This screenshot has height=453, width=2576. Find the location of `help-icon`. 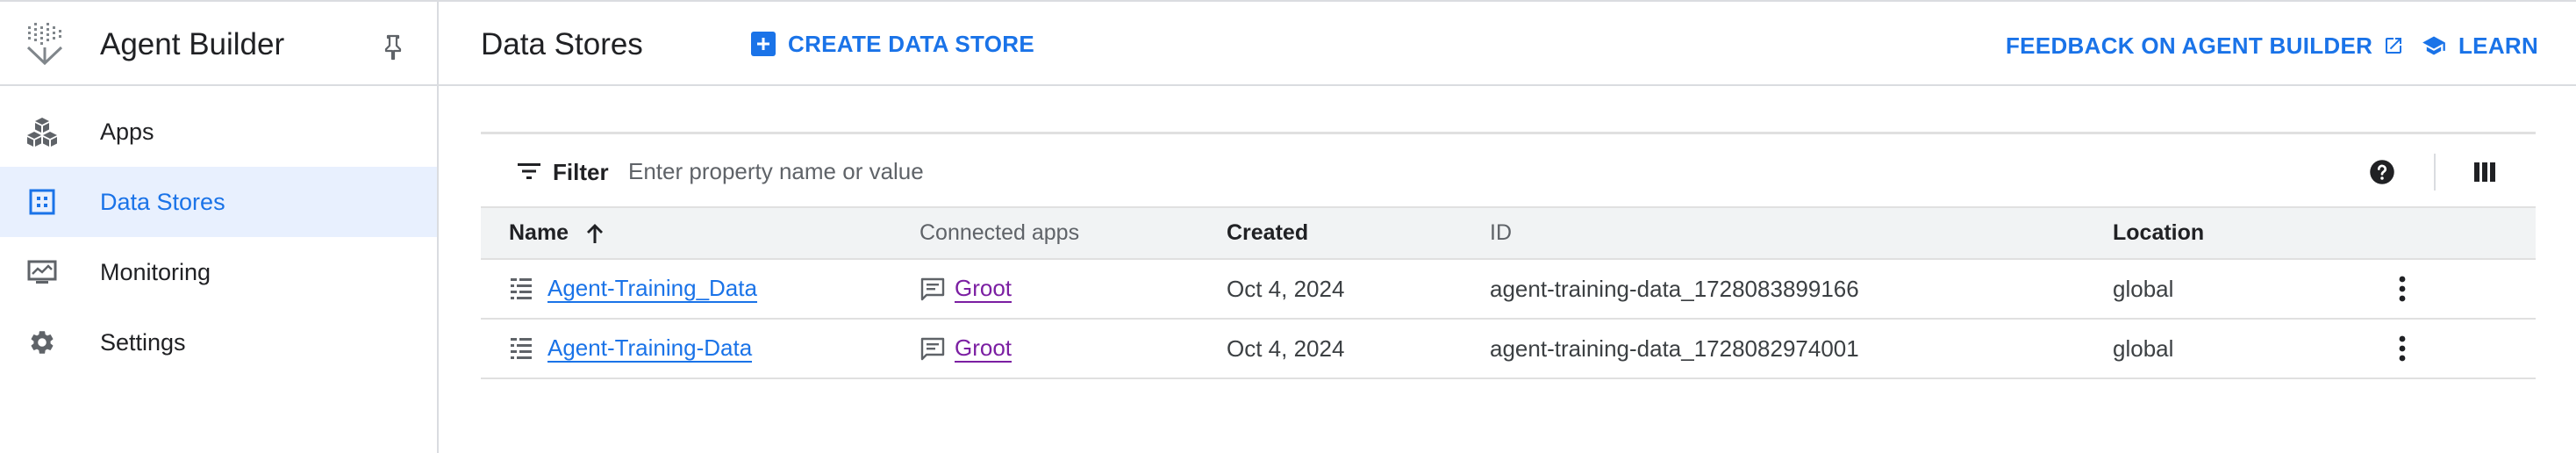

help-icon is located at coordinates (2382, 172).